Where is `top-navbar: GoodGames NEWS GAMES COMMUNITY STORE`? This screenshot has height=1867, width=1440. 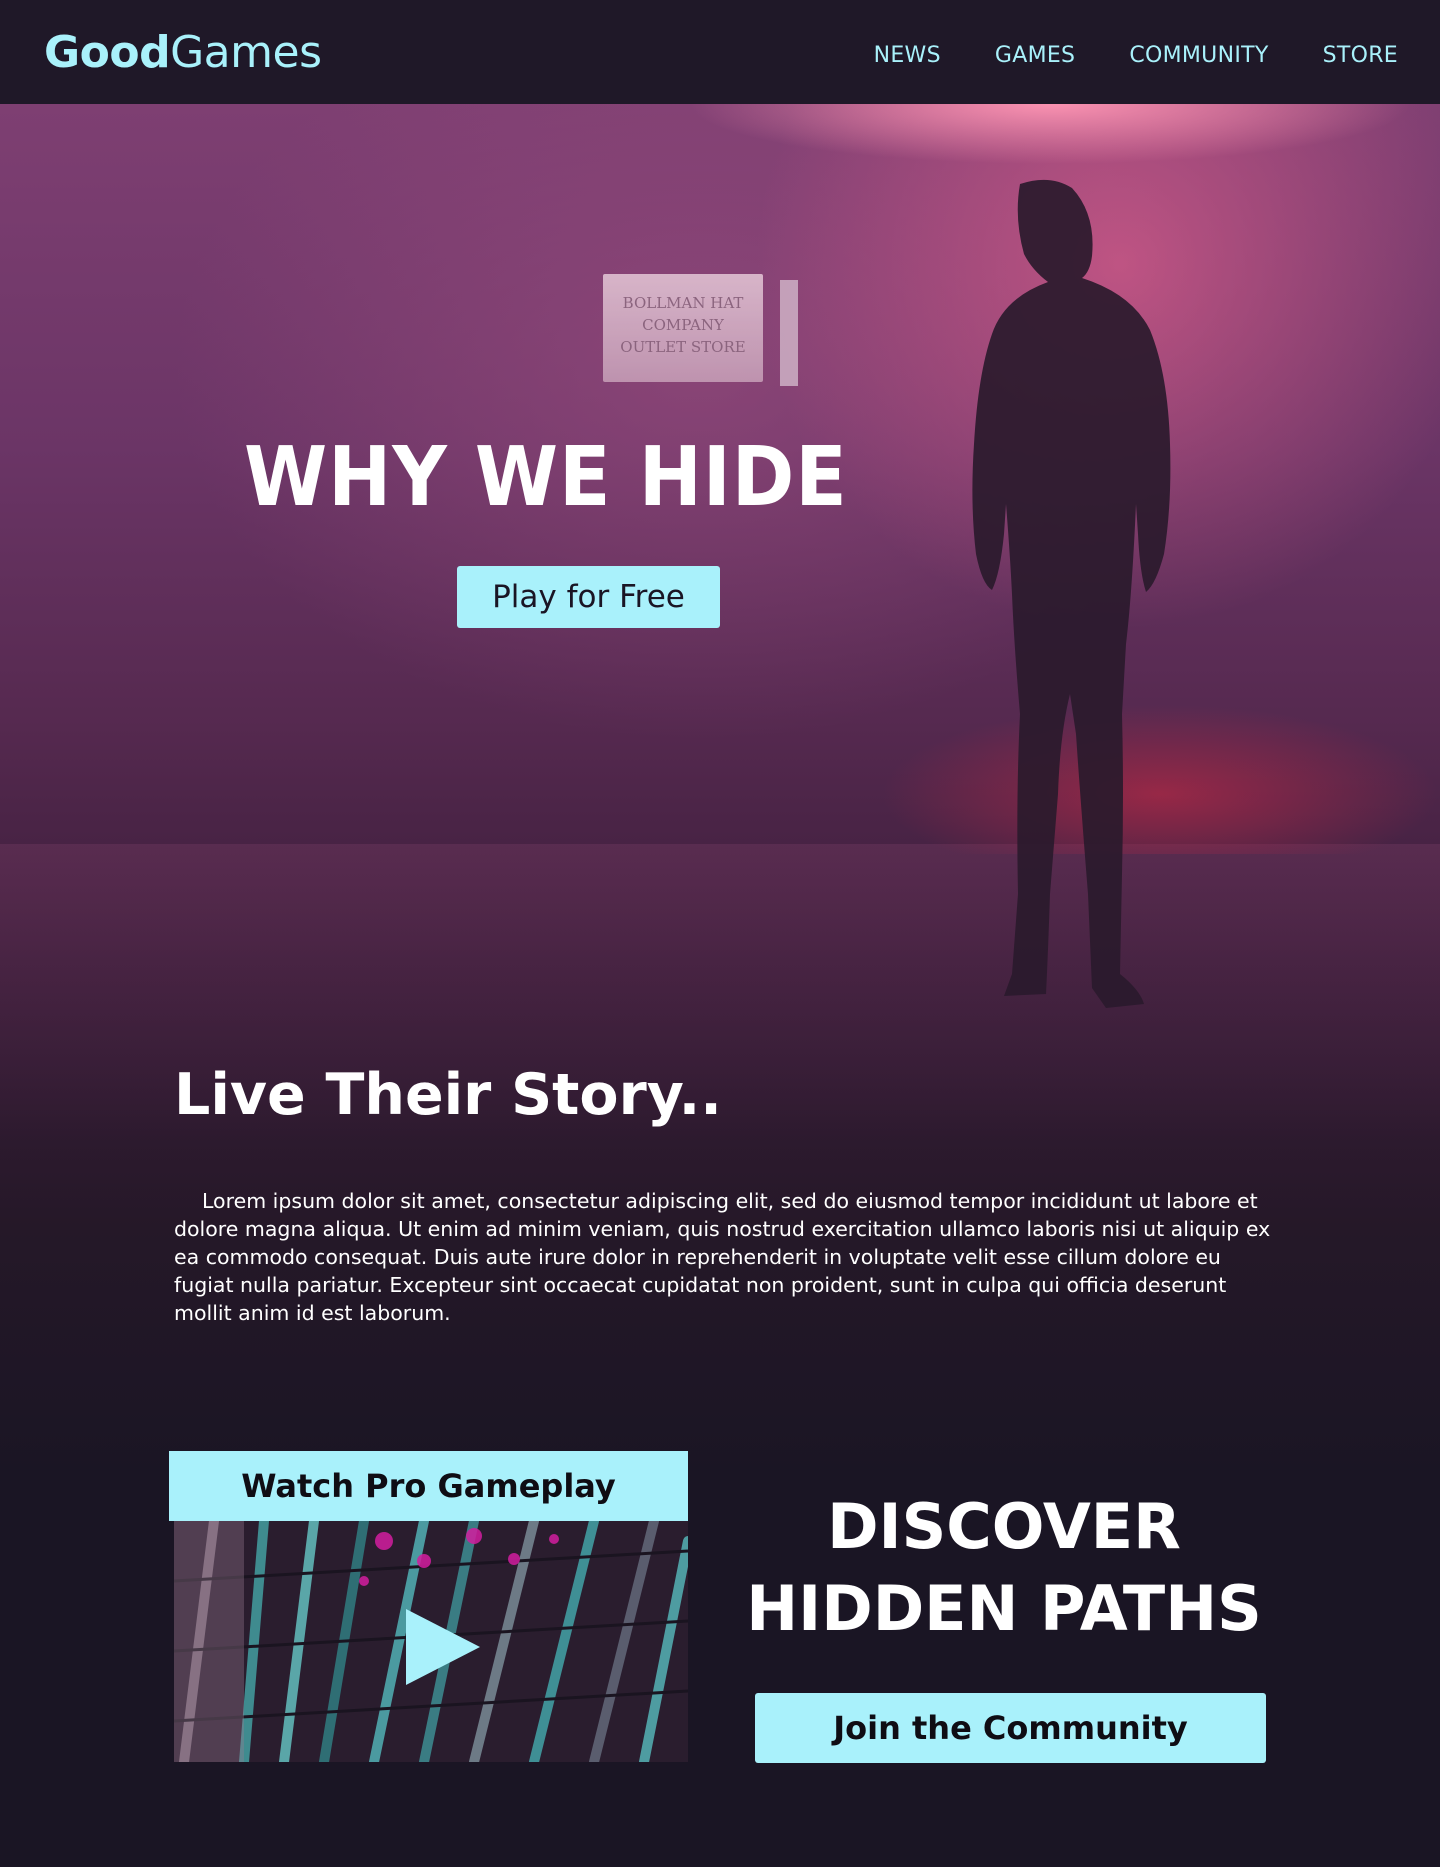
top-navbar: GoodGames NEWS GAMES COMMUNITY STORE is located at coordinates (720, 52).